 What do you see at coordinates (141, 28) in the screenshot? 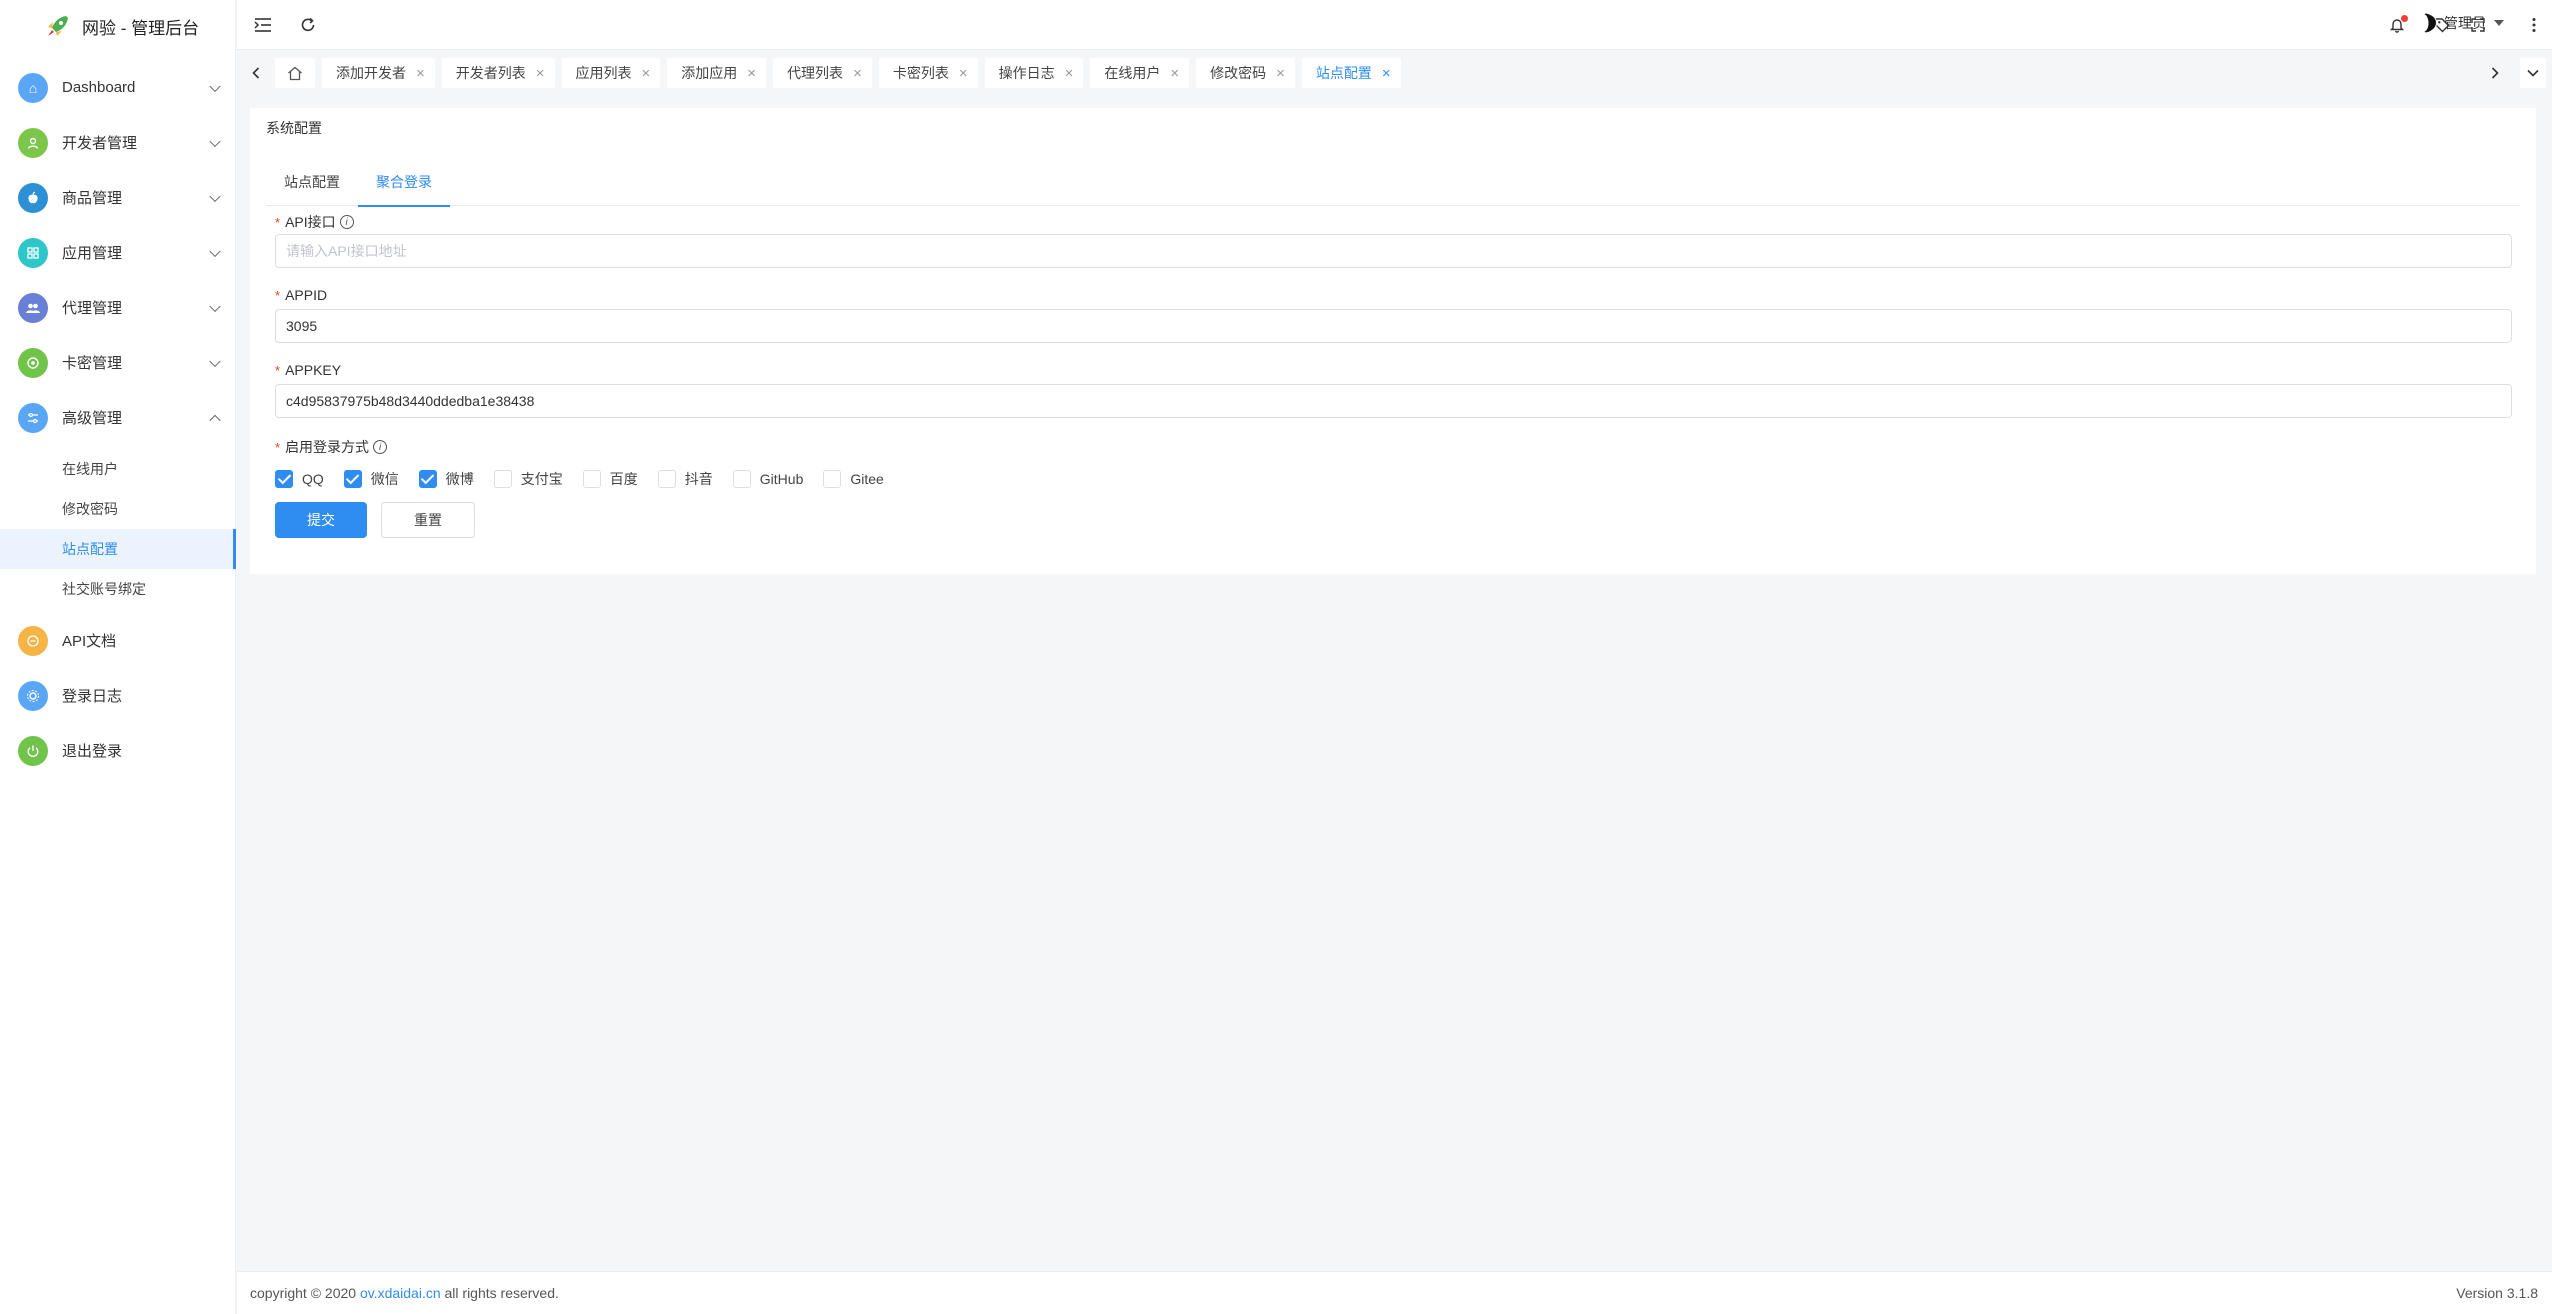
I see `brand-title: 网验 - 管理后台` at bounding box center [141, 28].